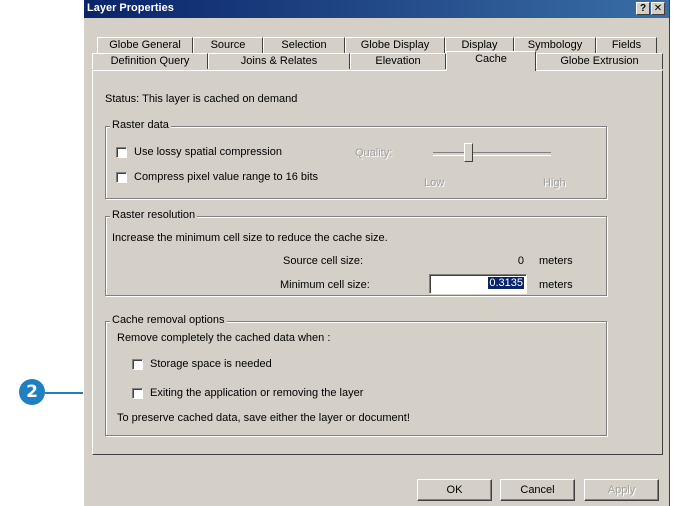  I want to click on window-title: Layer Properties, so click(130, 8).